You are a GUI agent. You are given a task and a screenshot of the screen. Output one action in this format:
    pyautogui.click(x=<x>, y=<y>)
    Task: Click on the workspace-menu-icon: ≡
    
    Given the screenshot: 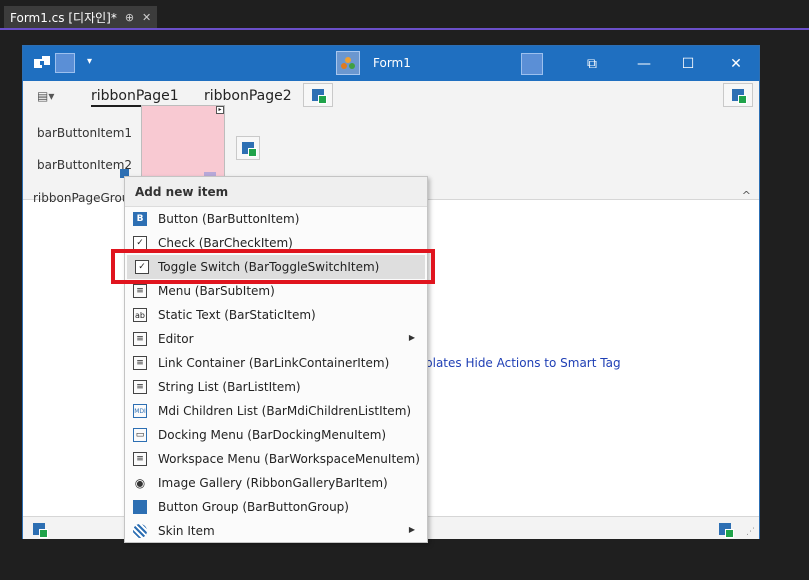 What is the action you would take?
    pyautogui.click(x=140, y=459)
    